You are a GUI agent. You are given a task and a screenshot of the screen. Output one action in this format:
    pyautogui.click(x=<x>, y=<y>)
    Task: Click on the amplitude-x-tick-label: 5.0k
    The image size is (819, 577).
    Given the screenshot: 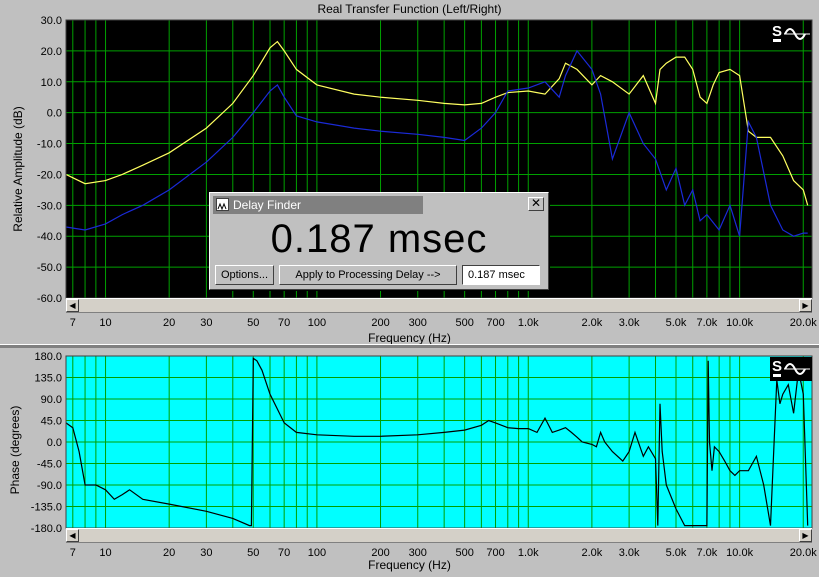 What is the action you would take?
    pyautogui.click(x=676, y=323)
    